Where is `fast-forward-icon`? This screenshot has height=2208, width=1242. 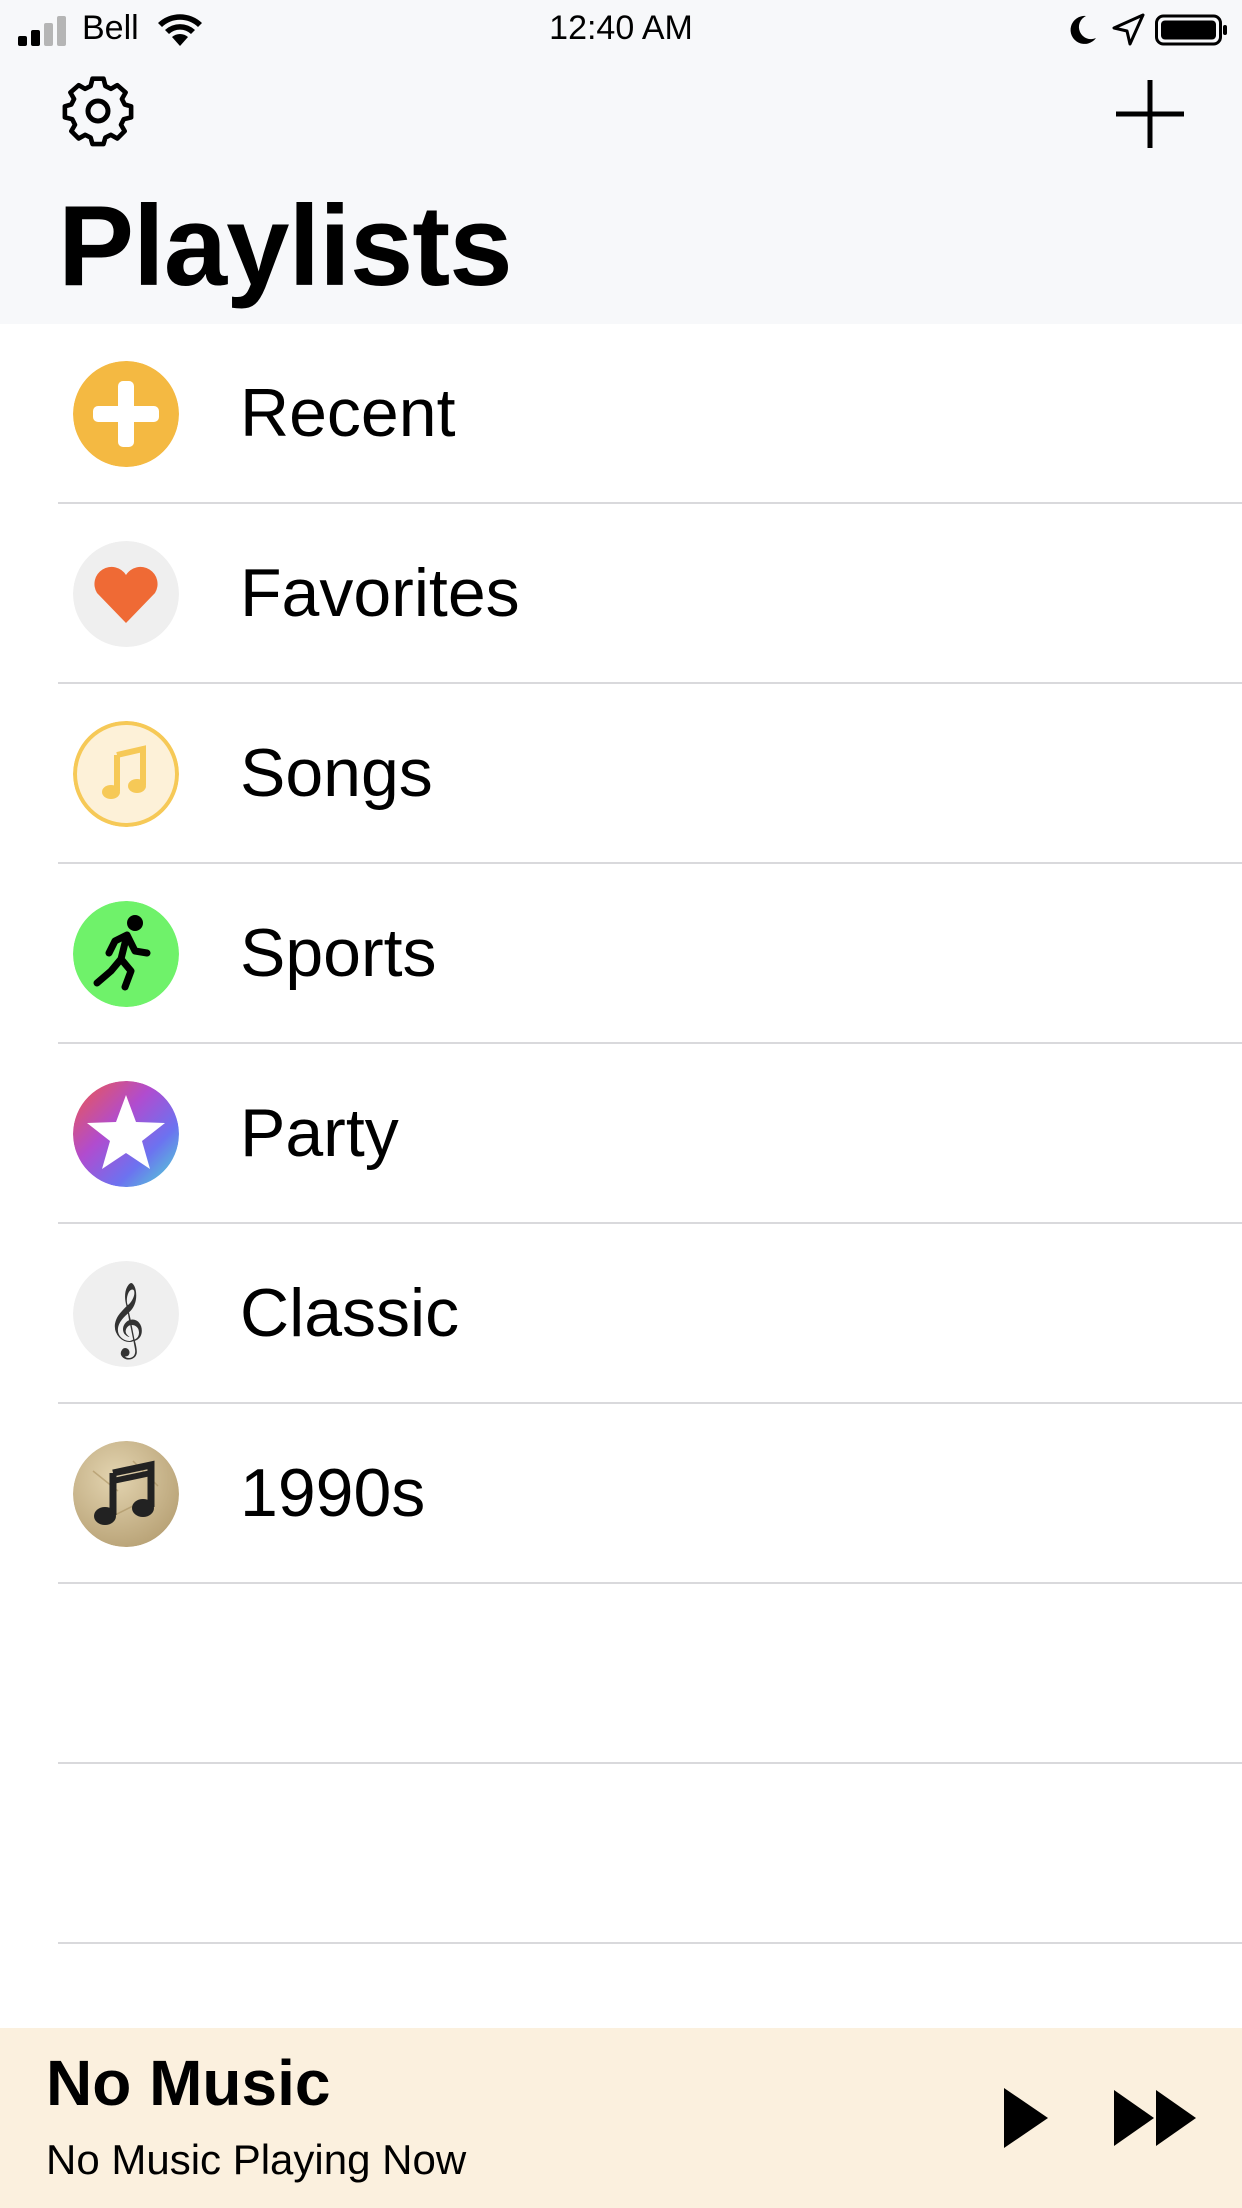
fast-forward-icon is located at coordinates (1156, 2118).